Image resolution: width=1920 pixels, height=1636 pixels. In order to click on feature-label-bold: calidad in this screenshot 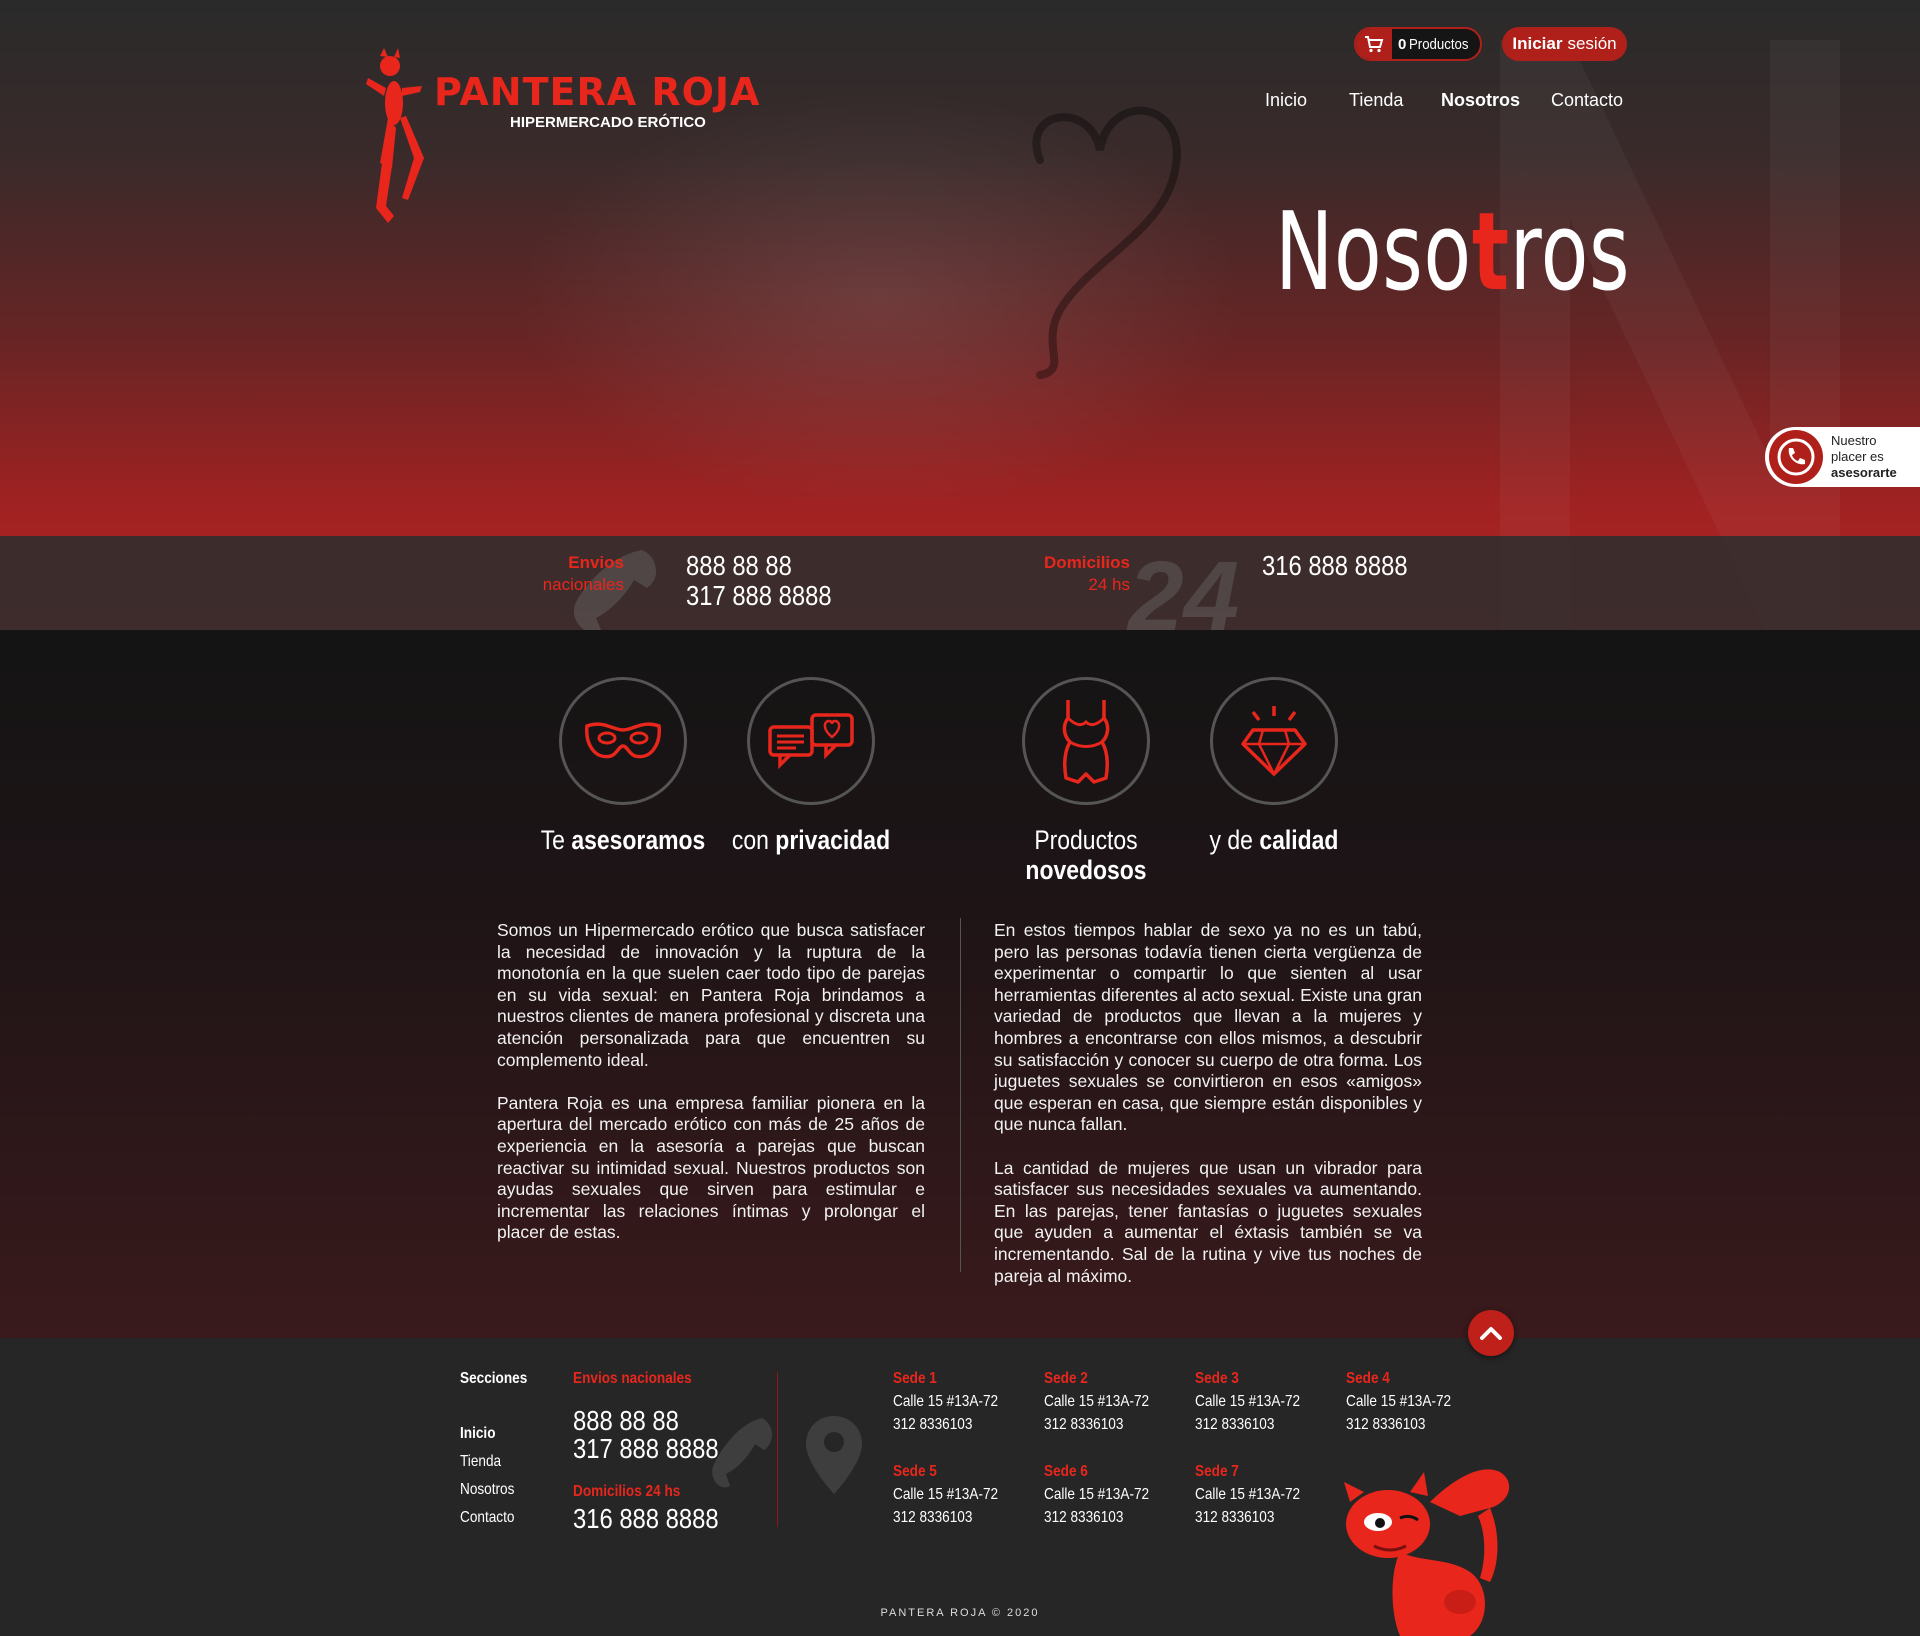, I will do `click(1299, 840)`.